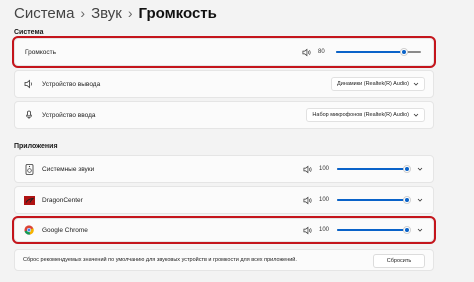 Image resolution: width=474 pixels, height=282 pixels. What do you see at coordinates (40, 52) in the screenshot?
I see `system-volume-label: Громкость` at bounding box center [40, 52].